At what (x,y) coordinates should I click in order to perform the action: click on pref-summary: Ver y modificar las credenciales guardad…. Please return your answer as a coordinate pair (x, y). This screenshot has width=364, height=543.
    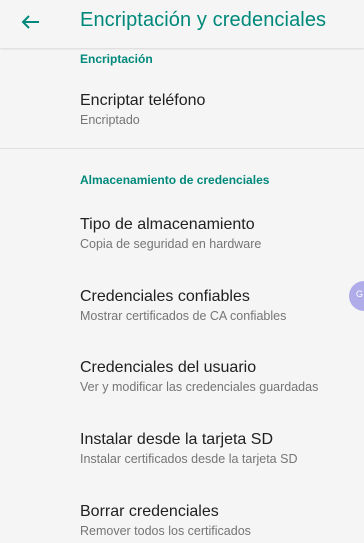
    Looking at the image, I should click on (199, 387).